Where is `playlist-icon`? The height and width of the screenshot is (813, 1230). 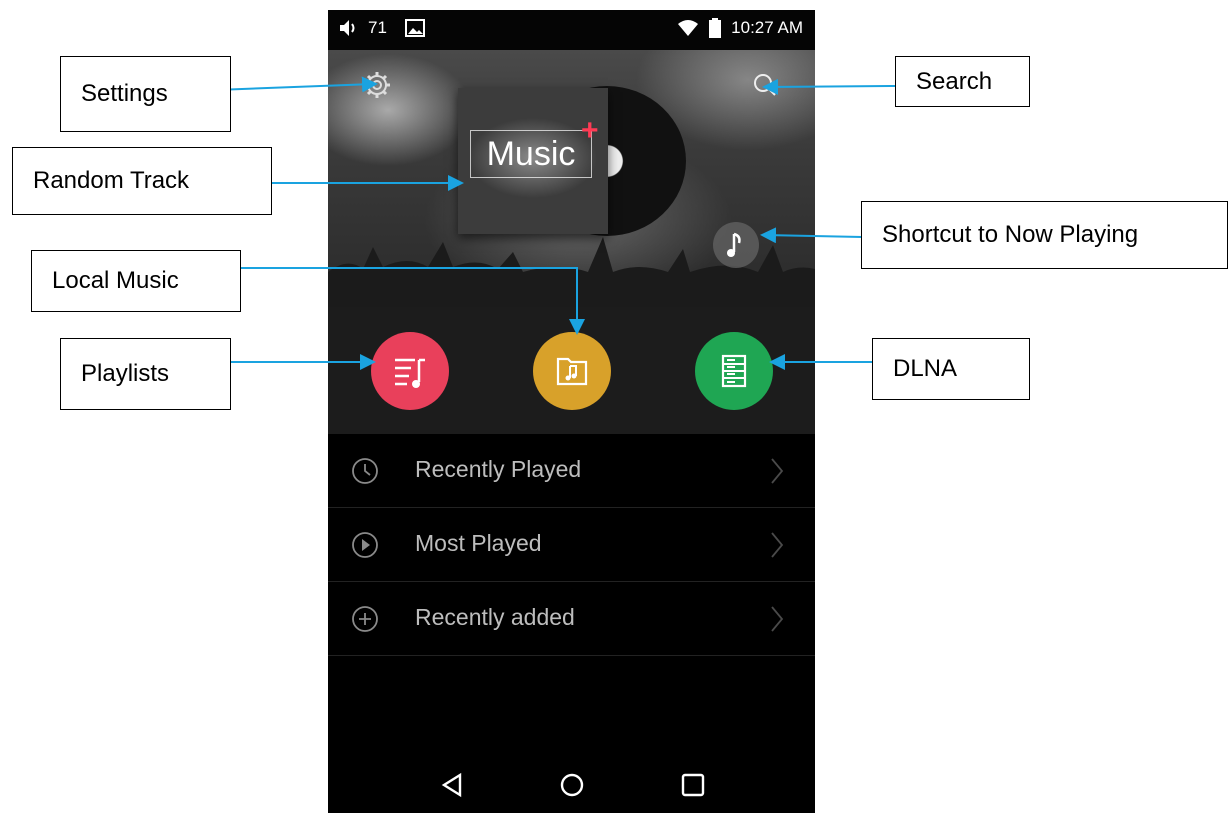
playlist-icon is located at coordinates (410, 373).